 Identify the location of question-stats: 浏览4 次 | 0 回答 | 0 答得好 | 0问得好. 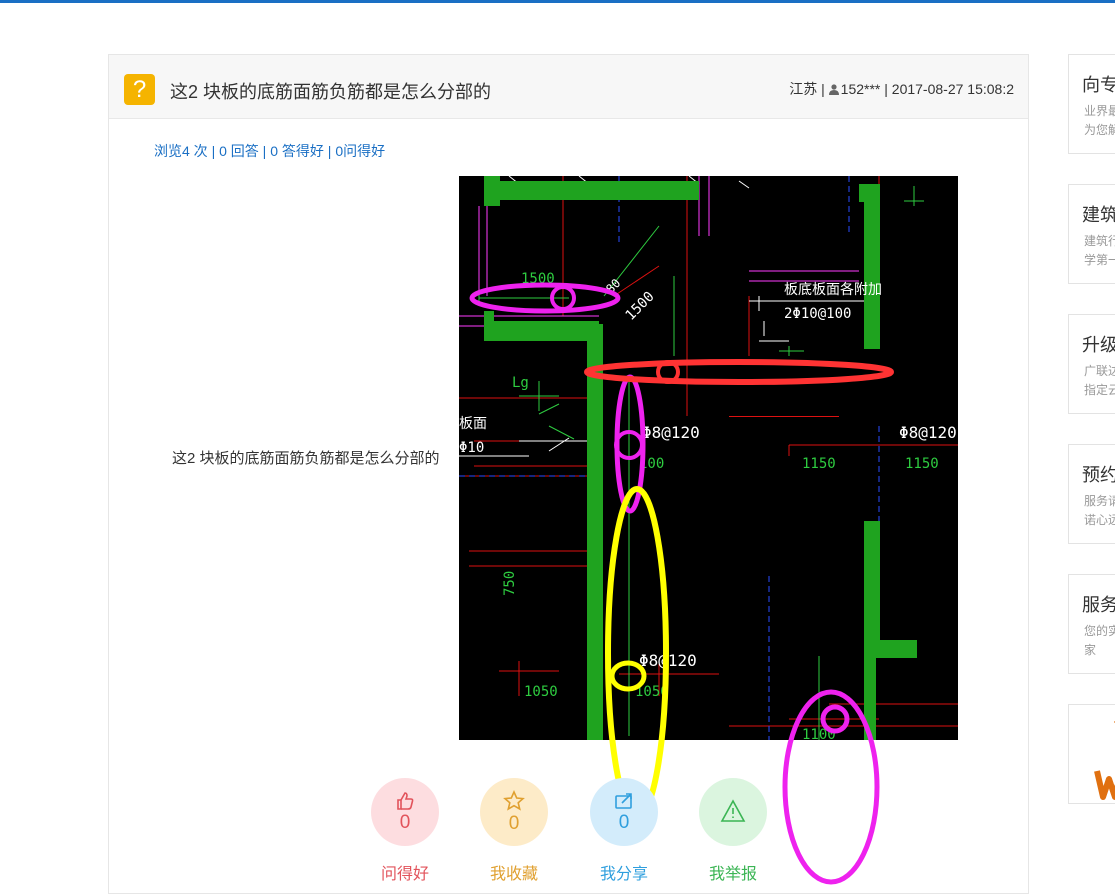
(269, 151).